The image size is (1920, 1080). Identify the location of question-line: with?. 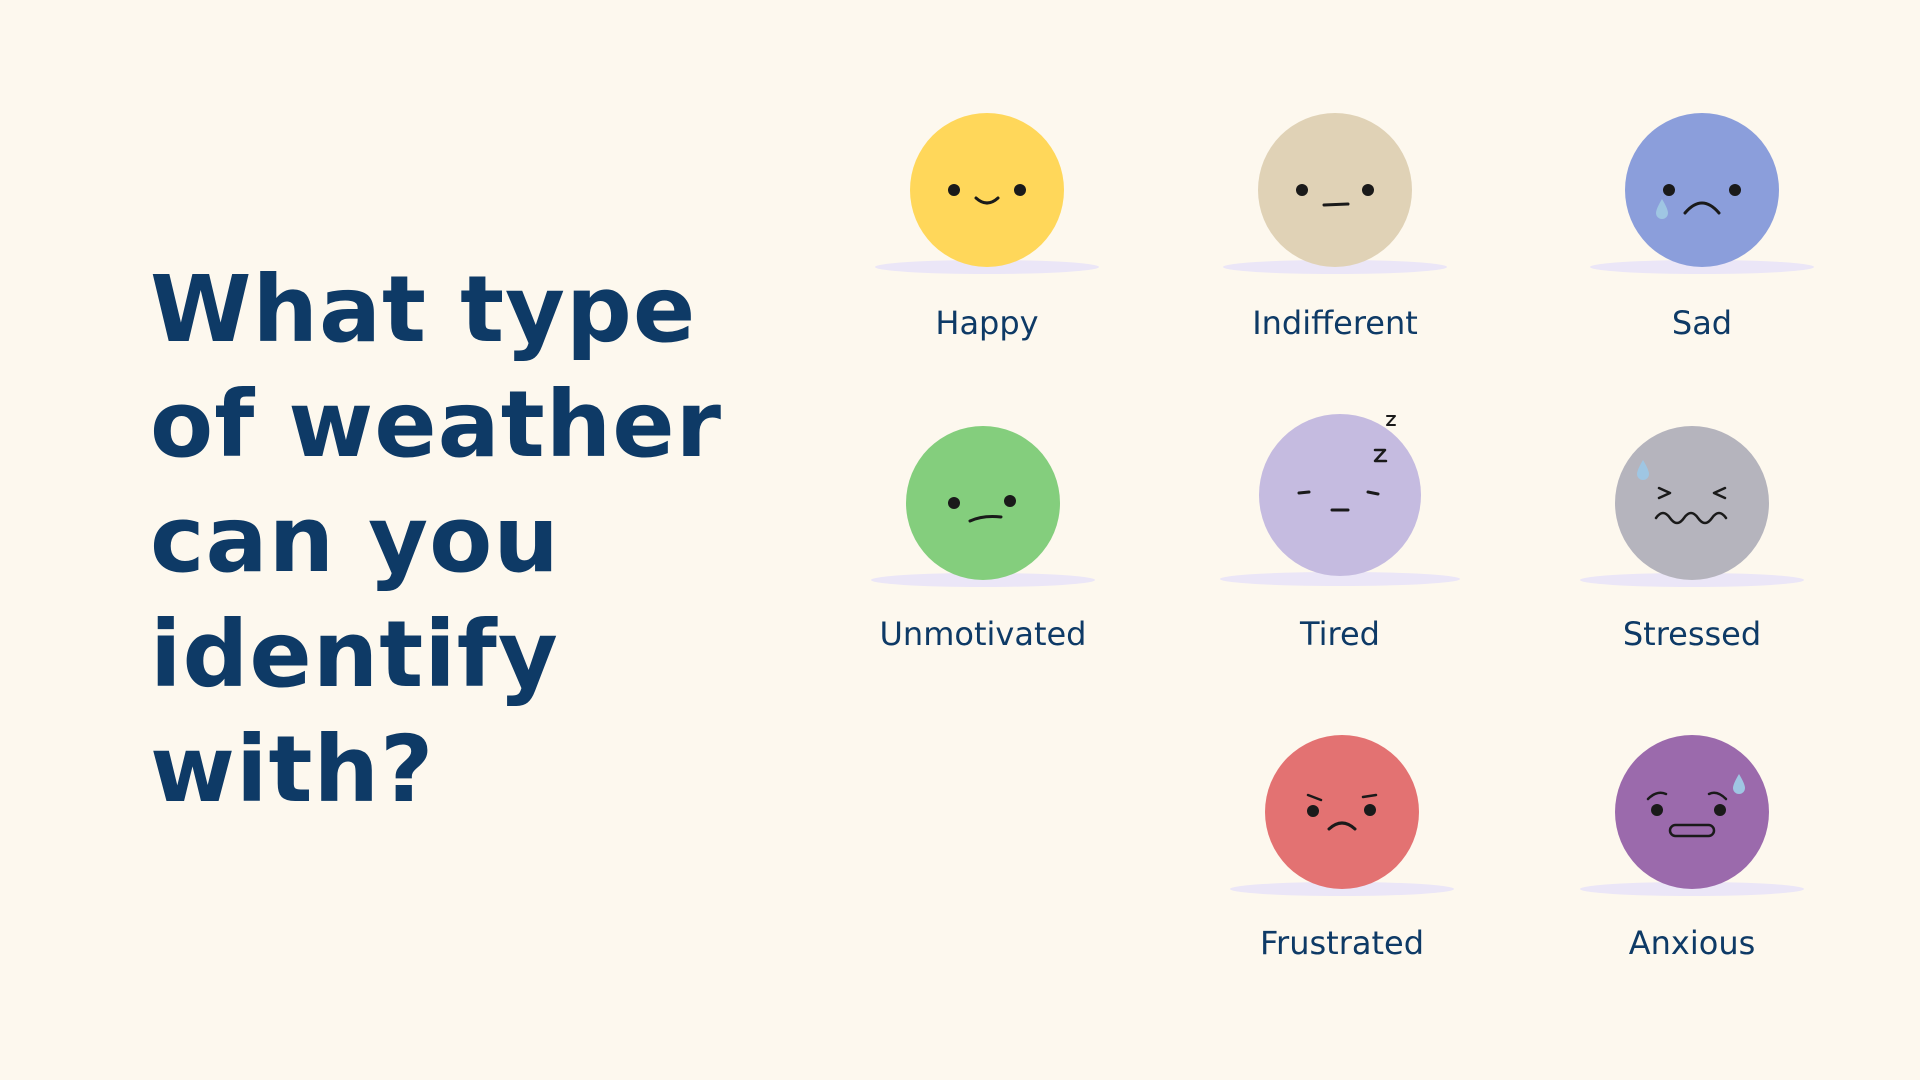
(292, 769).